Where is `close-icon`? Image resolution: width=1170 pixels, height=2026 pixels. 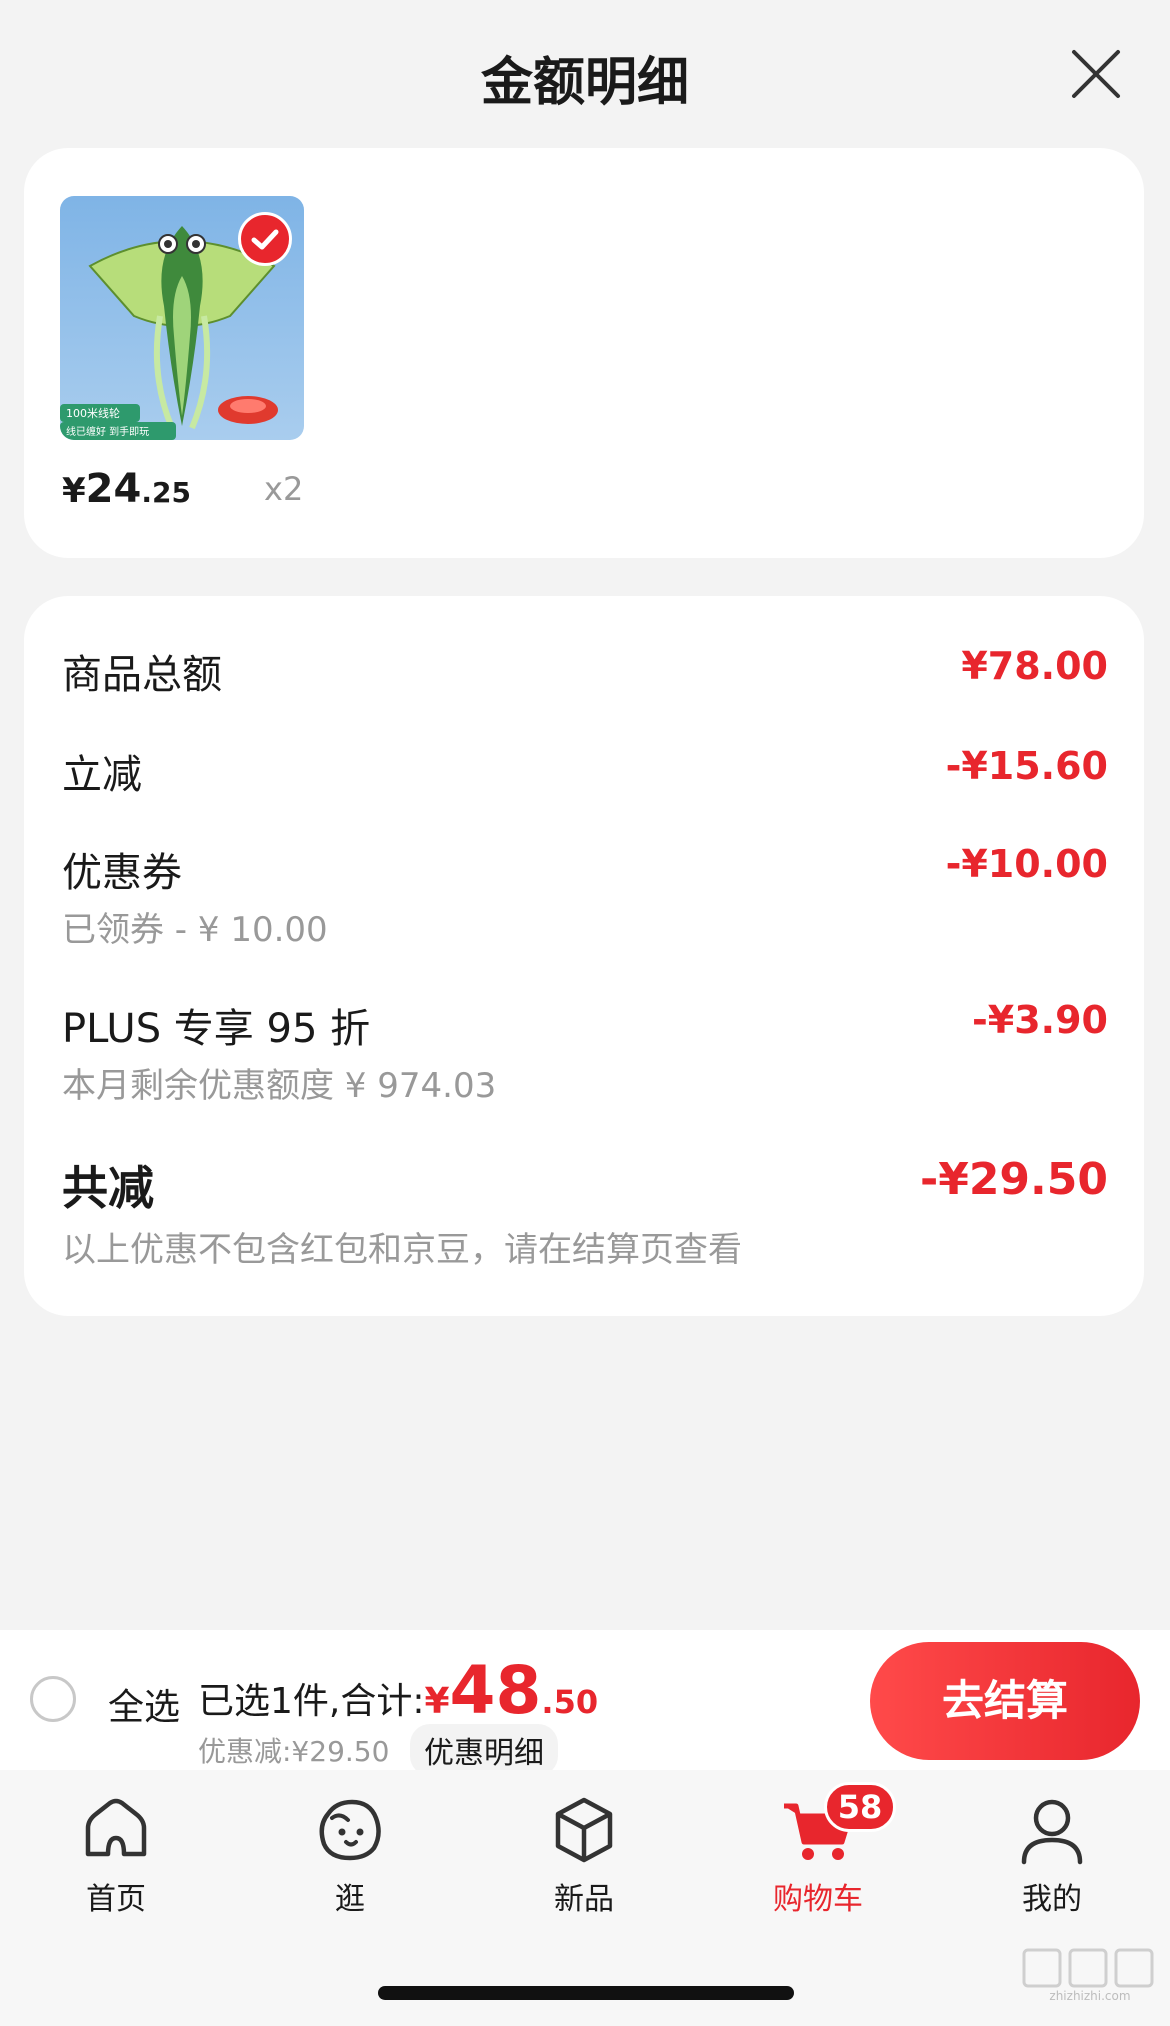
close-icon is located at coordinates (1096, 74).